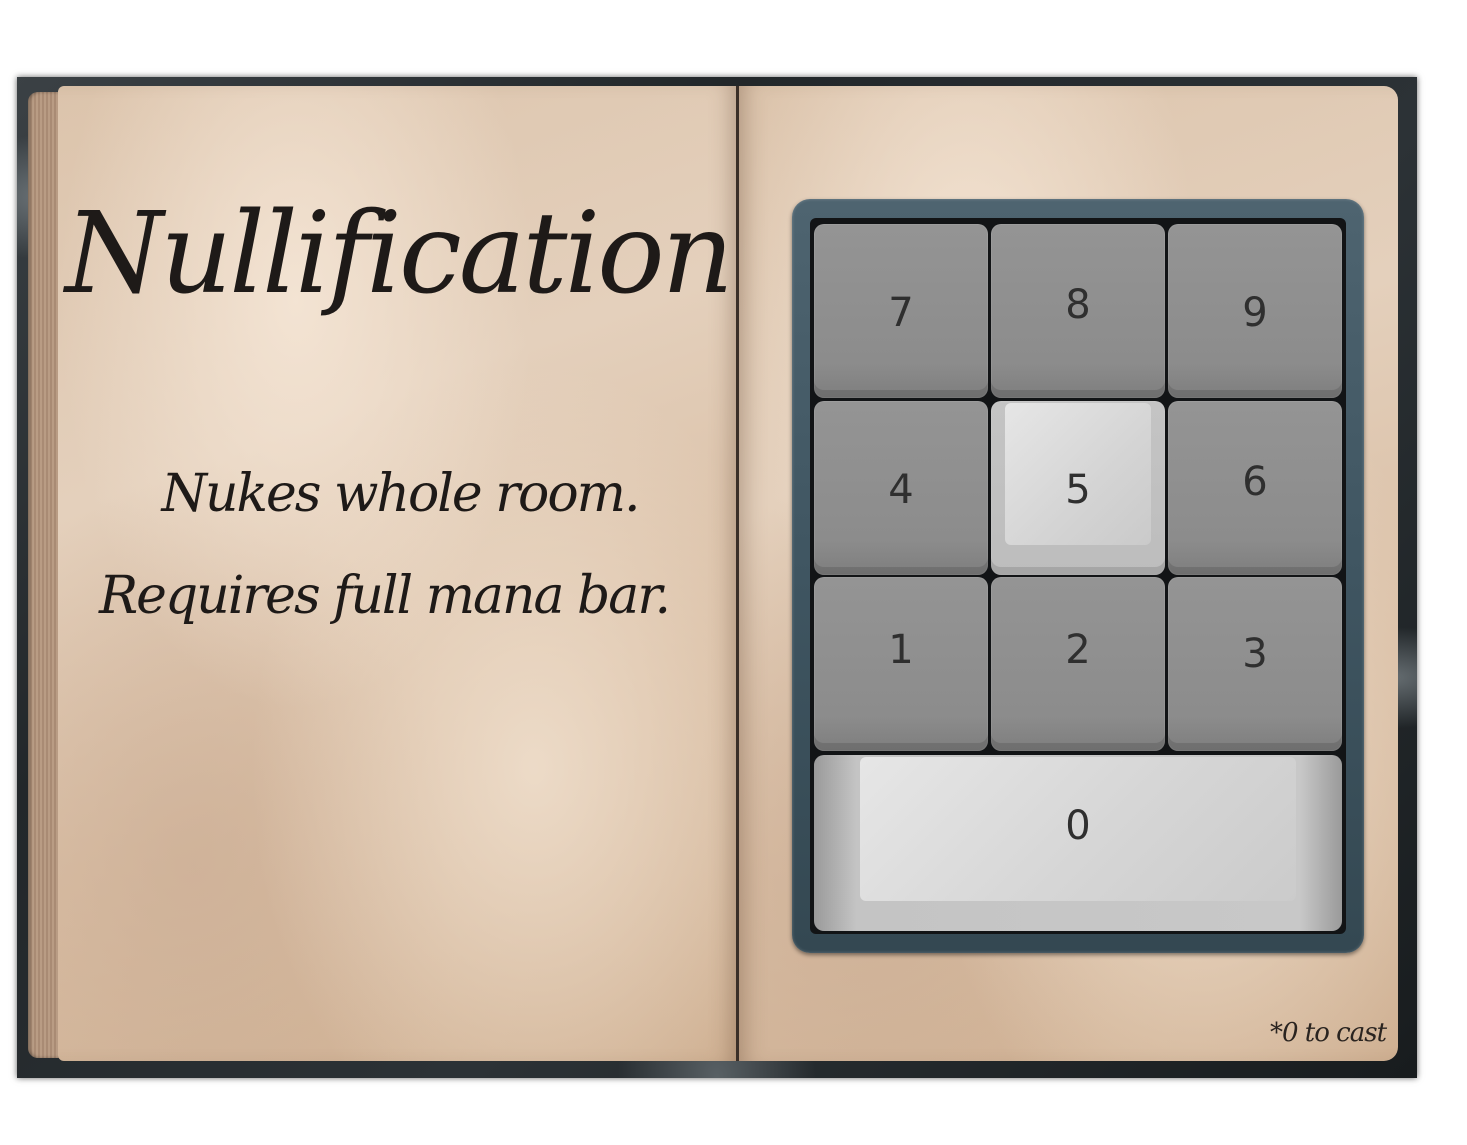 The image size is (1467, 1145). I want to click on key-label: 4, so click(901, 490).